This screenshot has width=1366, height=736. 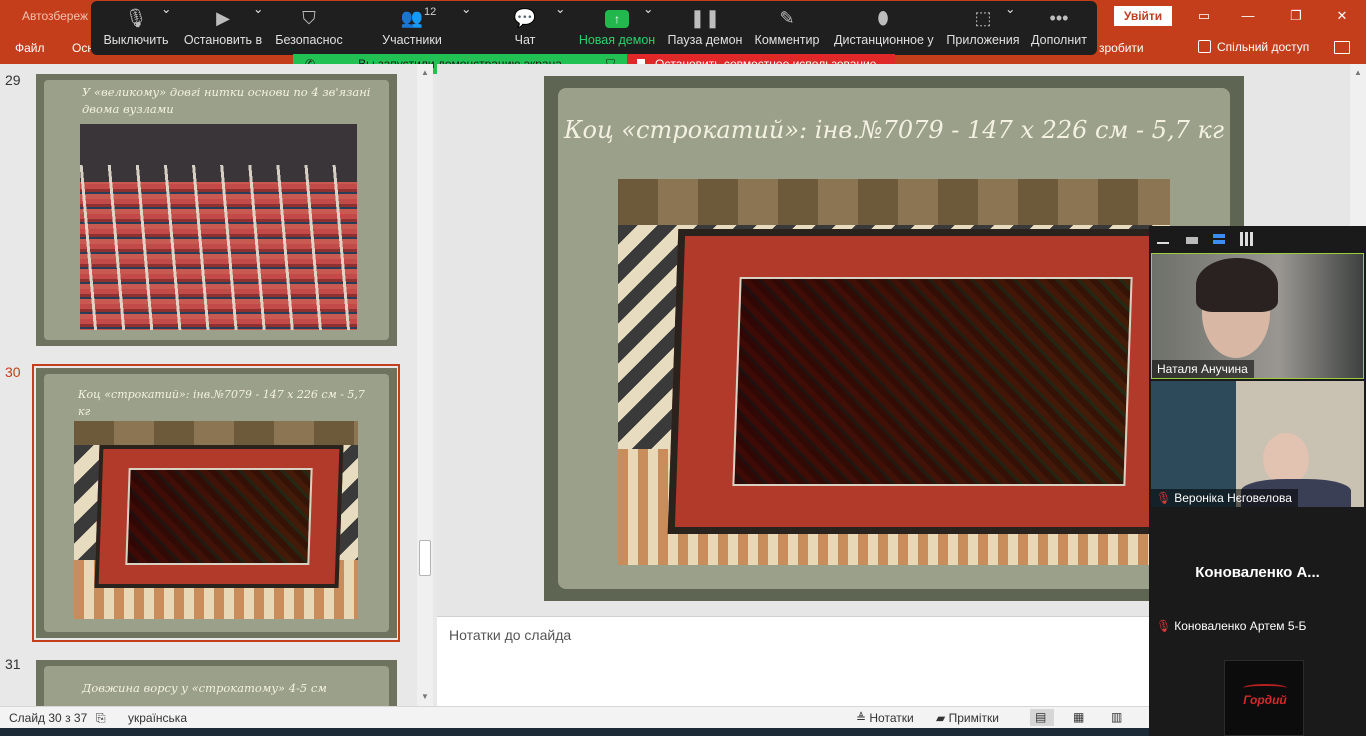 I want to click on video-tile-1: Наталя Анучина, so click(x=1257, y=316).